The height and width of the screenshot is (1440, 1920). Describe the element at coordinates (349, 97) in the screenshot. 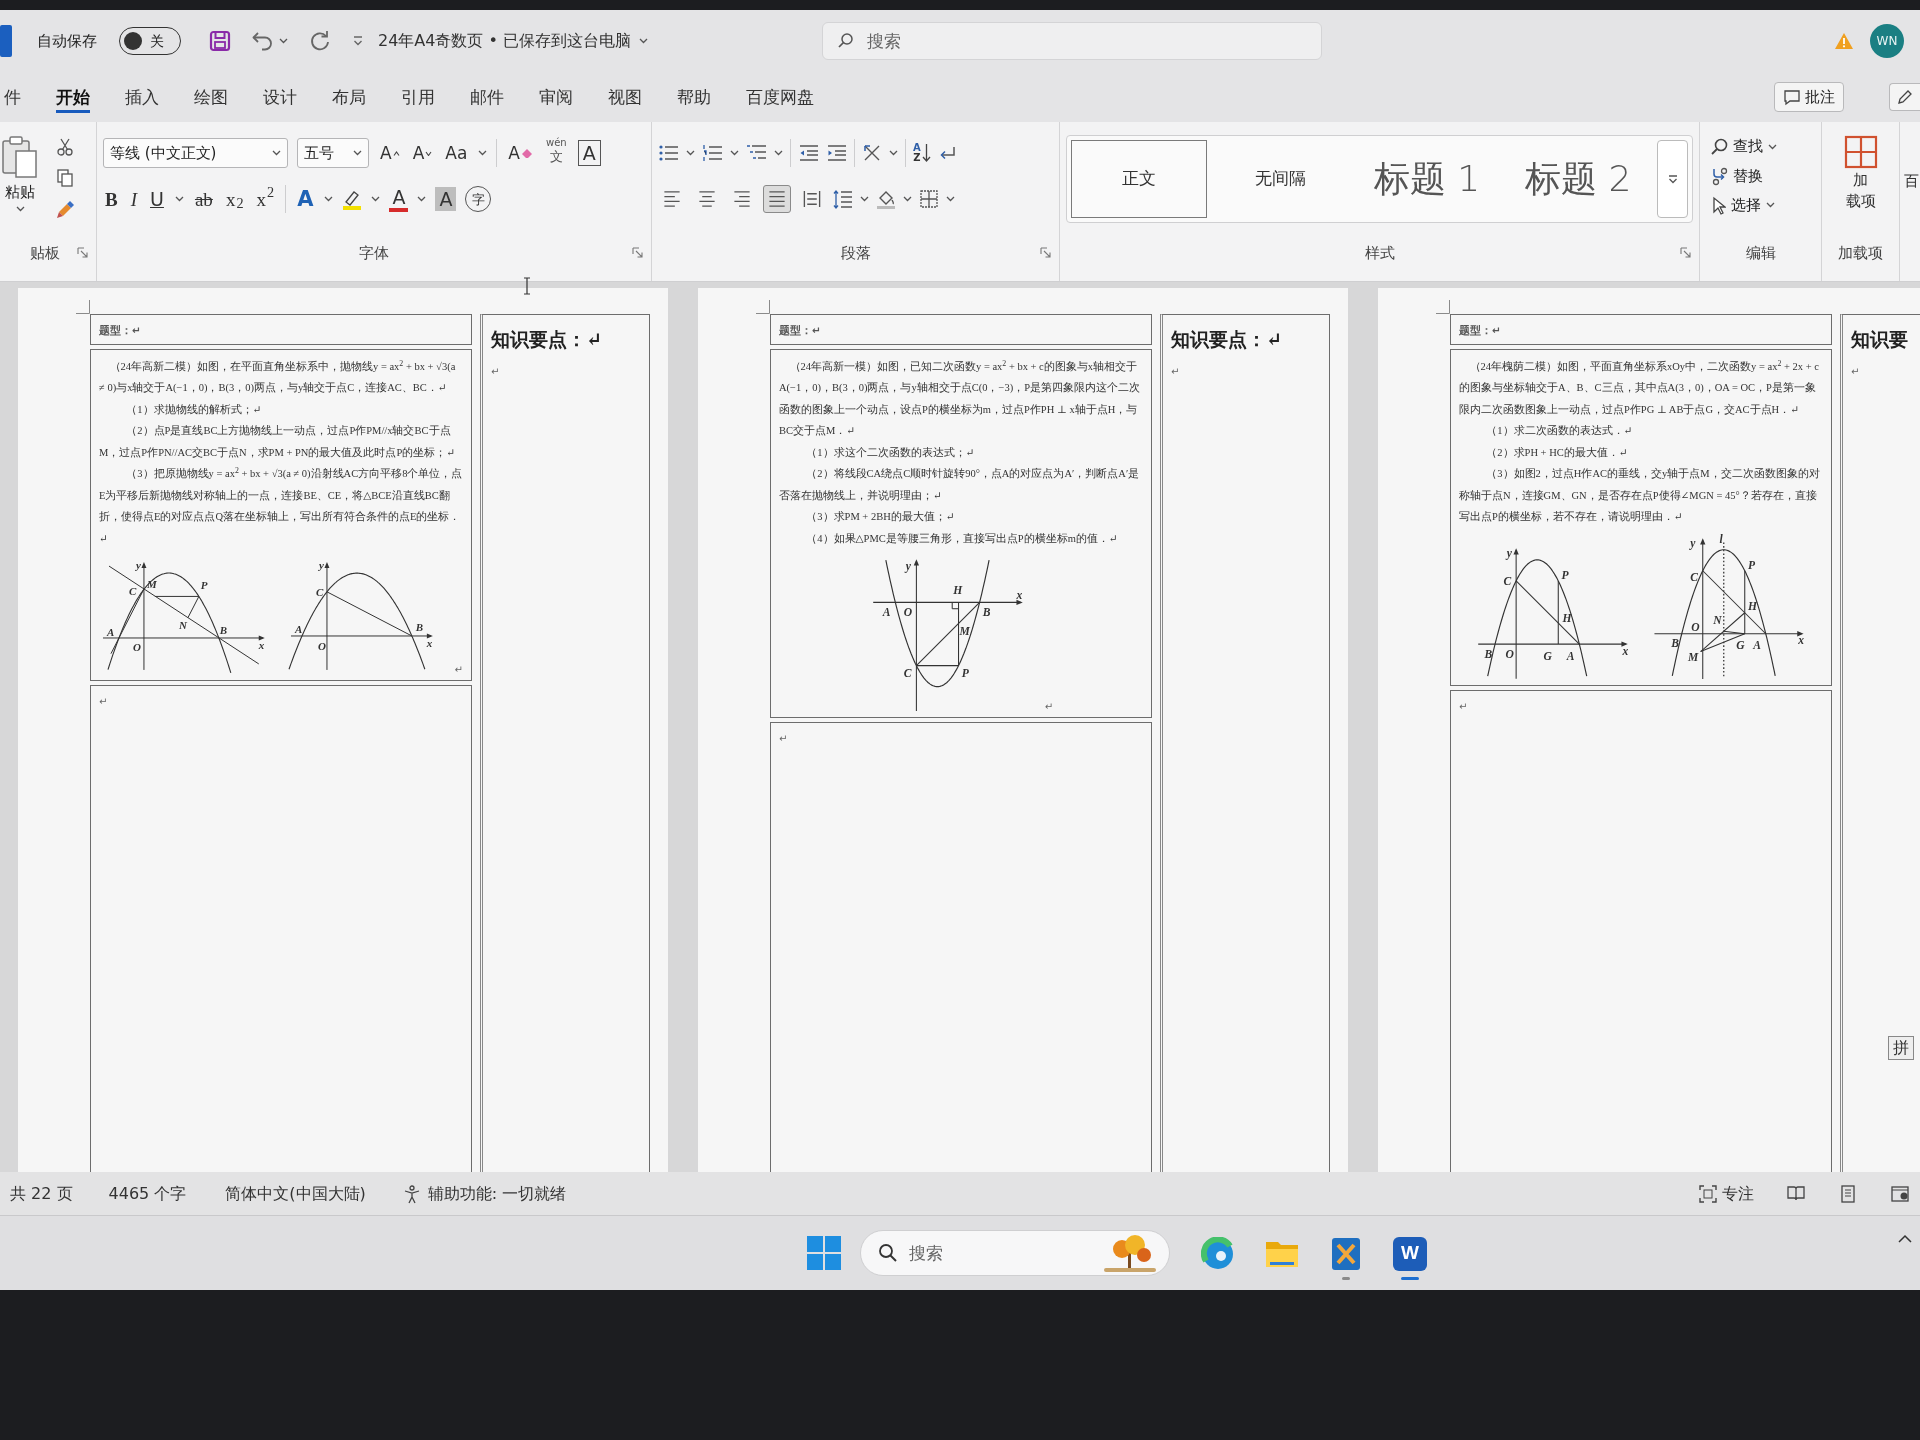

I see `ribbon-tab: 布局` at that location.